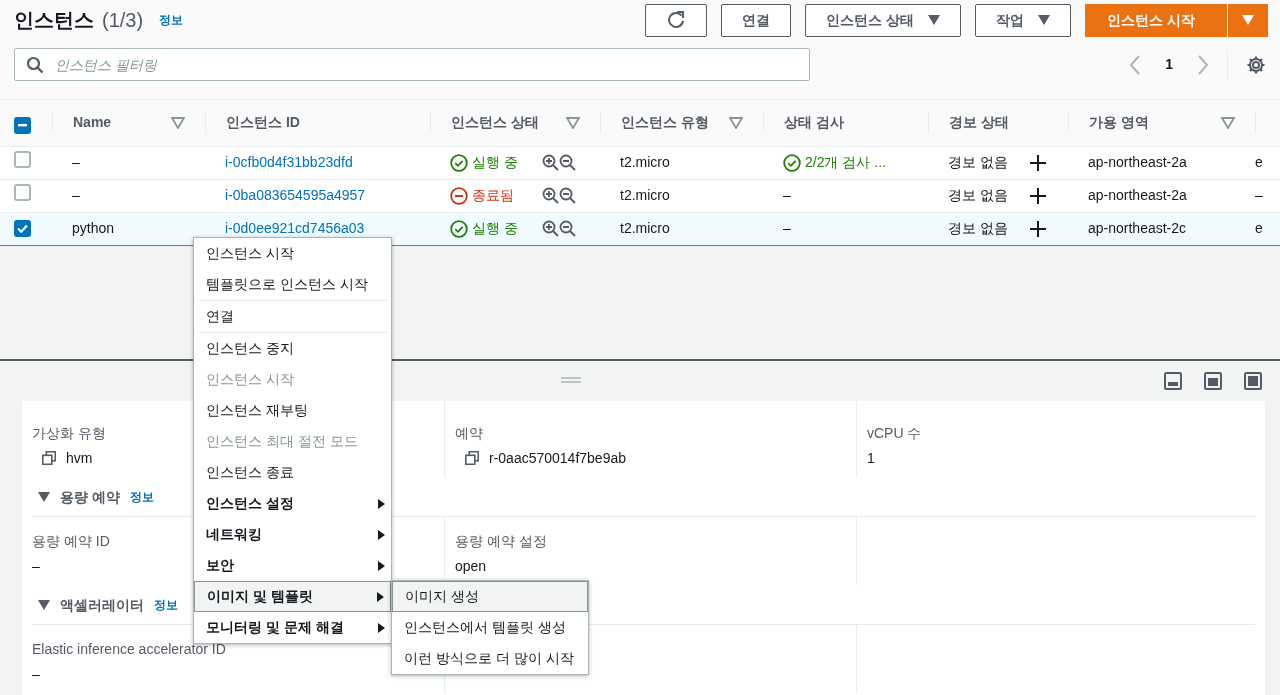  I want to click on menu-item: 인스턴스에서 템플릿 생성, so click(490, 627).